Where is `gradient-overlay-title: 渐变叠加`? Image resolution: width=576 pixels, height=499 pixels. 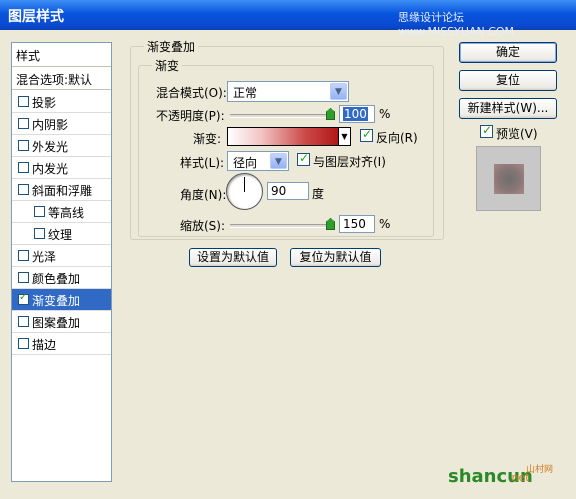
gradient-overlay-title: 渐变叠加 is located at coordinates (171, 46).